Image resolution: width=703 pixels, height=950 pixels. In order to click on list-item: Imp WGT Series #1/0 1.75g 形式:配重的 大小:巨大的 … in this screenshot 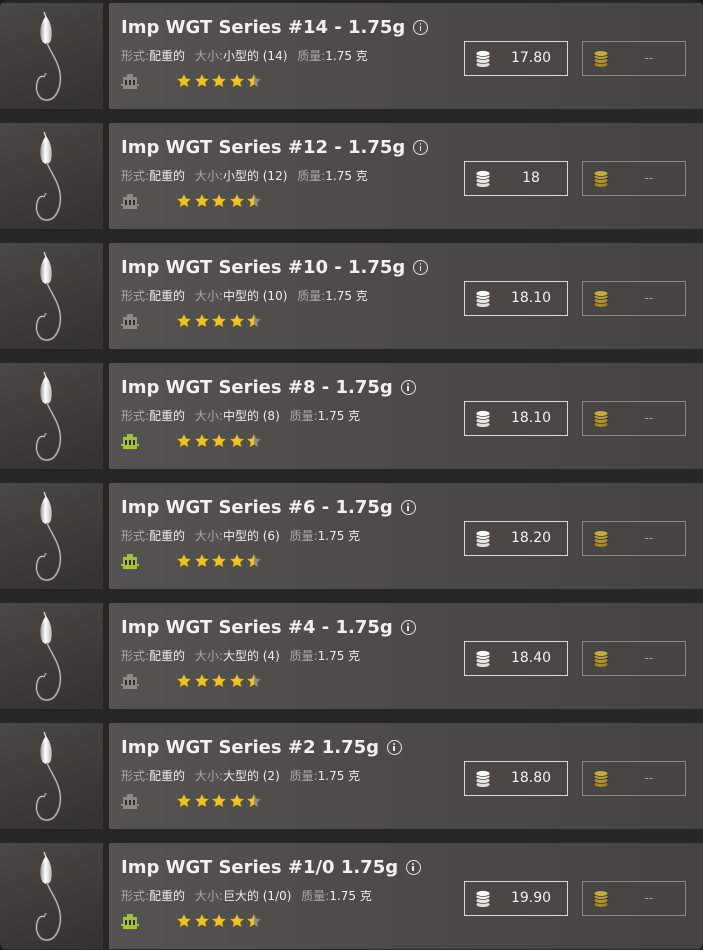, I will do `click(351, 896)`.